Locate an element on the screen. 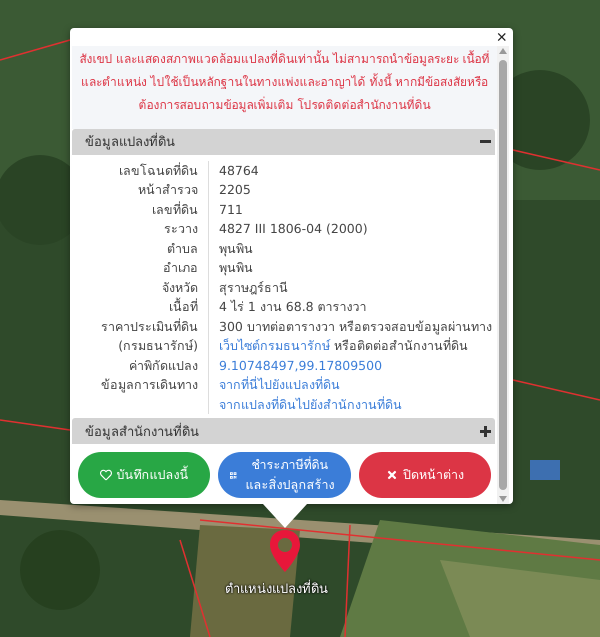 This screenshot has height=637, width=600. field-value: สุราษฎร์ธานี is located at coordinates (253, 288).